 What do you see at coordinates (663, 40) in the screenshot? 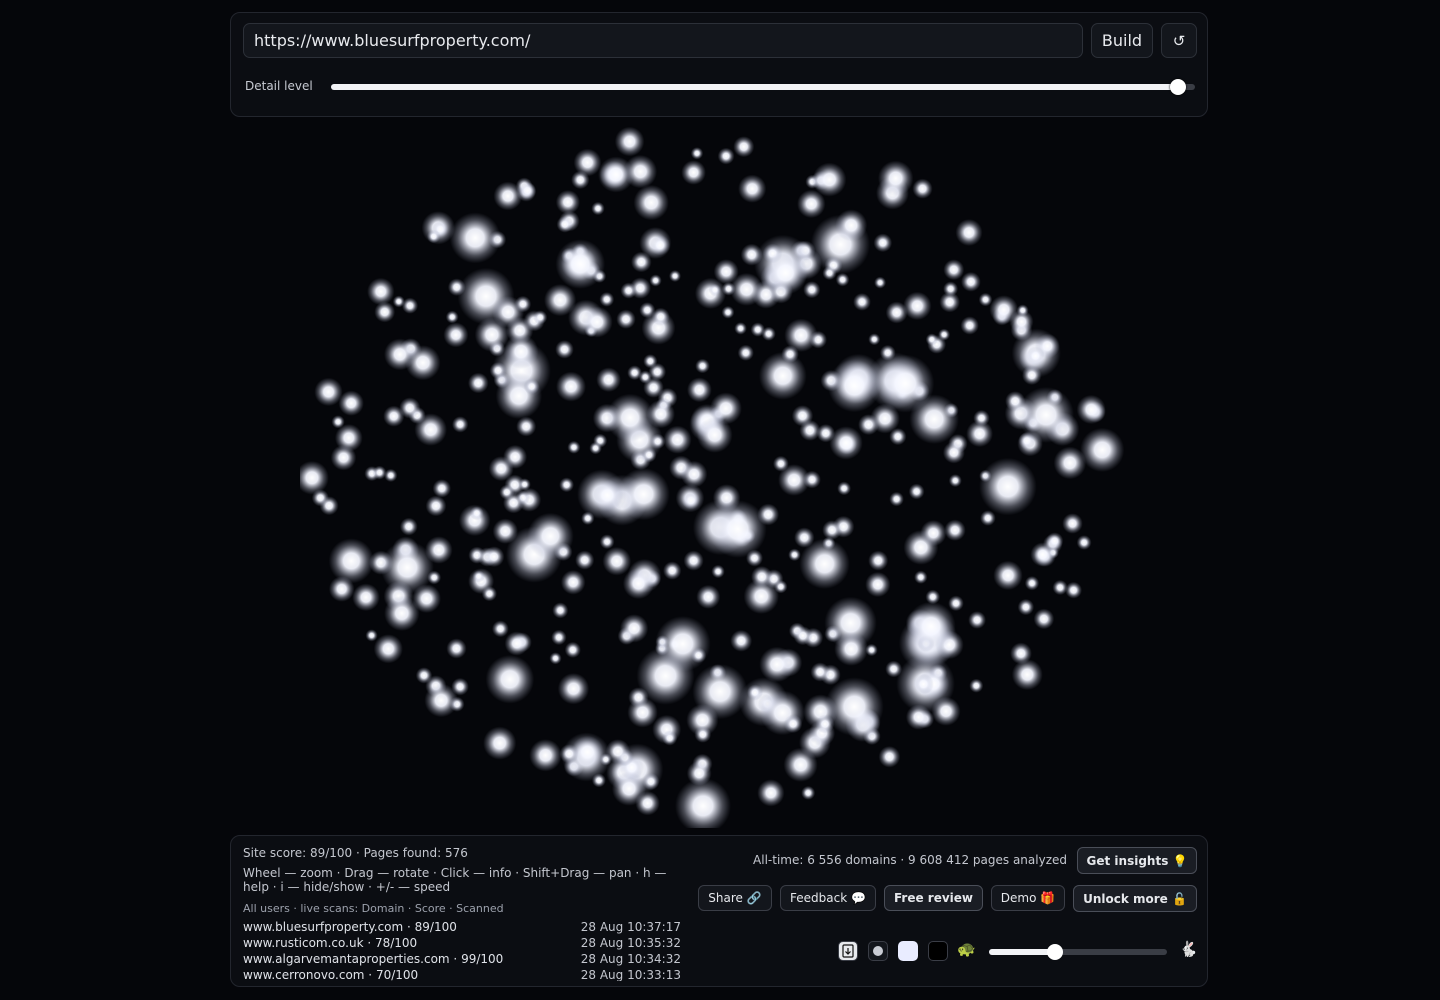
I see `url-input` at bounding box center [663, 40].